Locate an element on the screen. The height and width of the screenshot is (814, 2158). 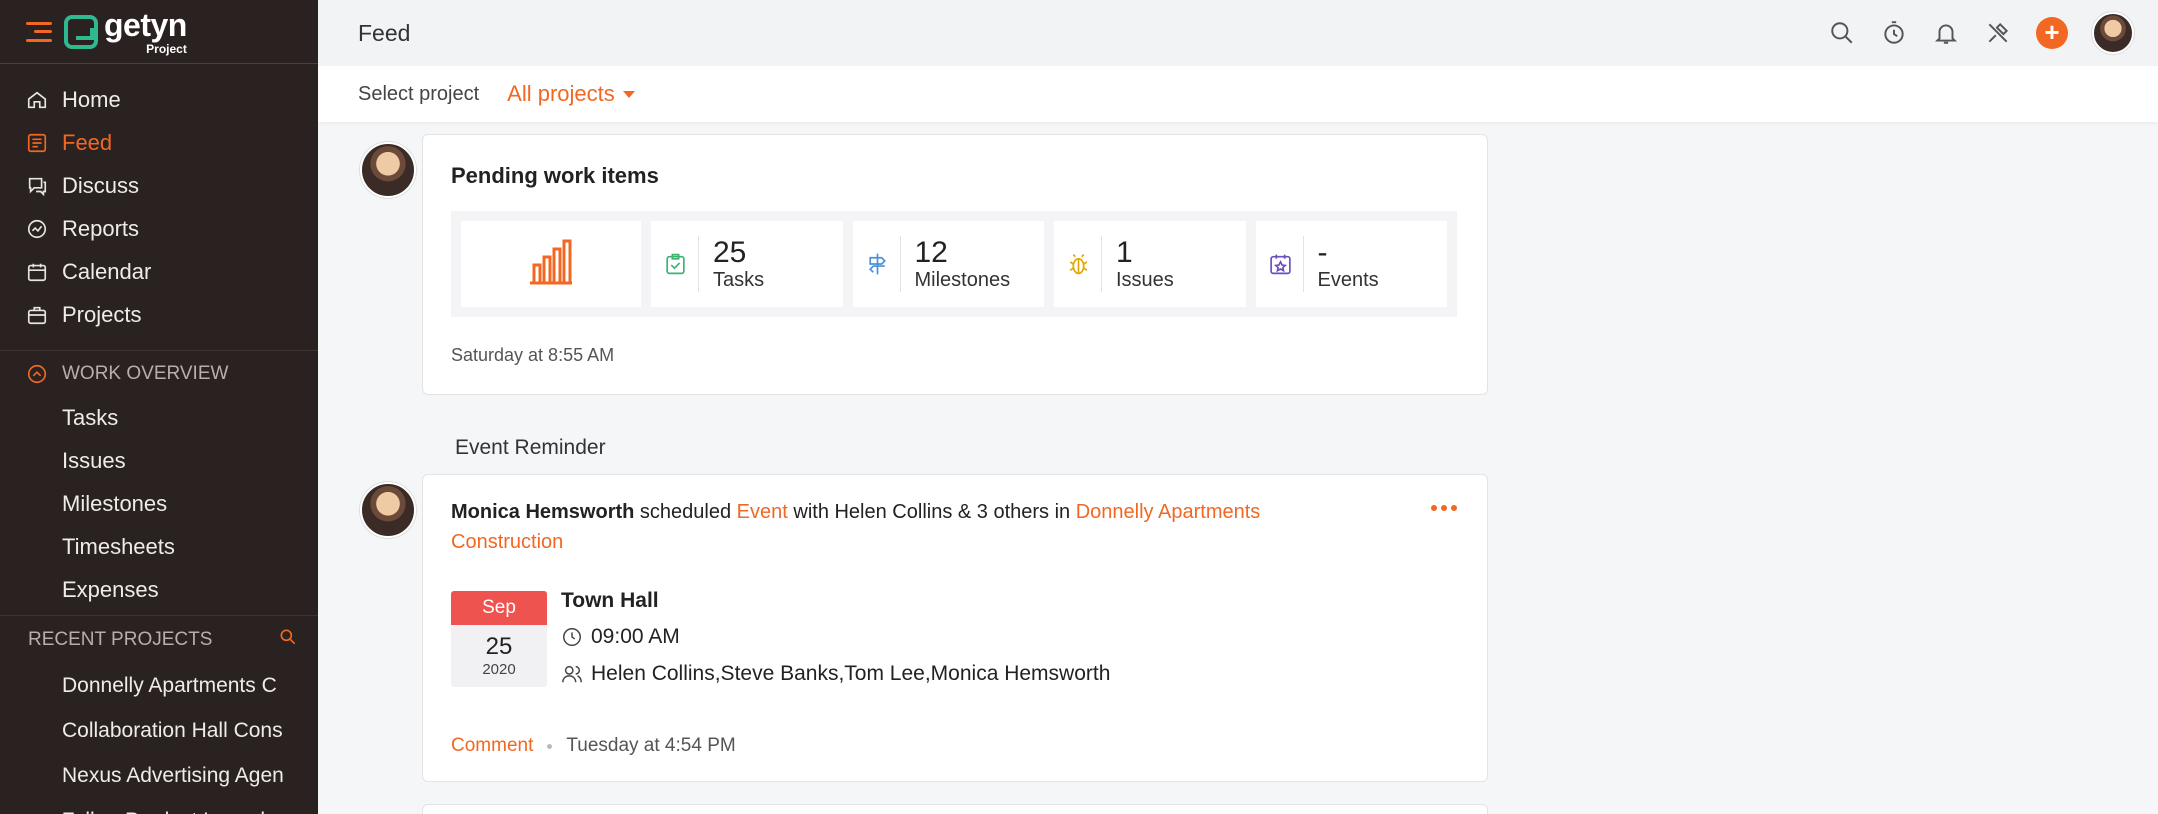
home-icon is located at coordinates (37, 100).